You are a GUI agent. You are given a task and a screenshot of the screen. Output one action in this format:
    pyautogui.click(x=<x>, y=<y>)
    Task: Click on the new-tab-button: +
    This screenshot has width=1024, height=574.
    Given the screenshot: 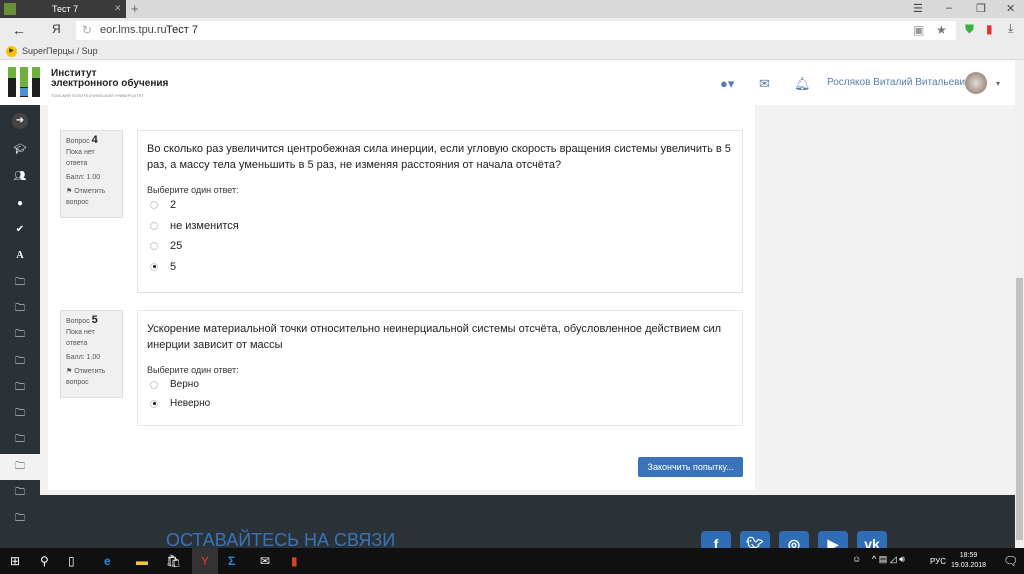 What is the action you would take?
    pyautogui.click(x=135, y=8)
    